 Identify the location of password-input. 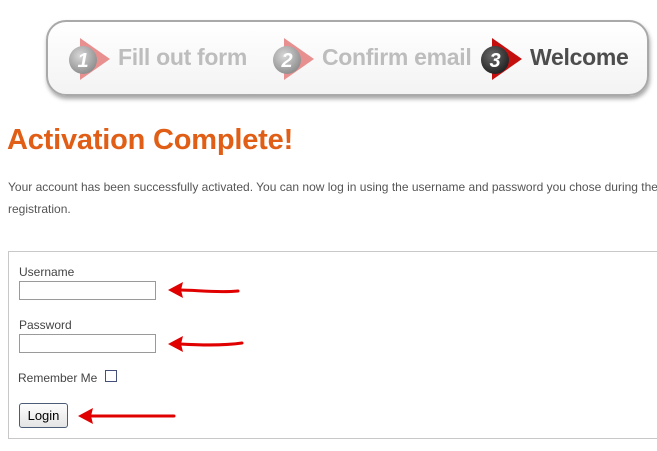
(87, 343).